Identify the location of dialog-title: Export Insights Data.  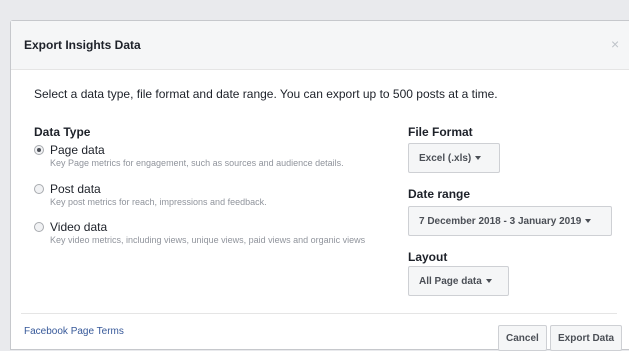
(82, 45).